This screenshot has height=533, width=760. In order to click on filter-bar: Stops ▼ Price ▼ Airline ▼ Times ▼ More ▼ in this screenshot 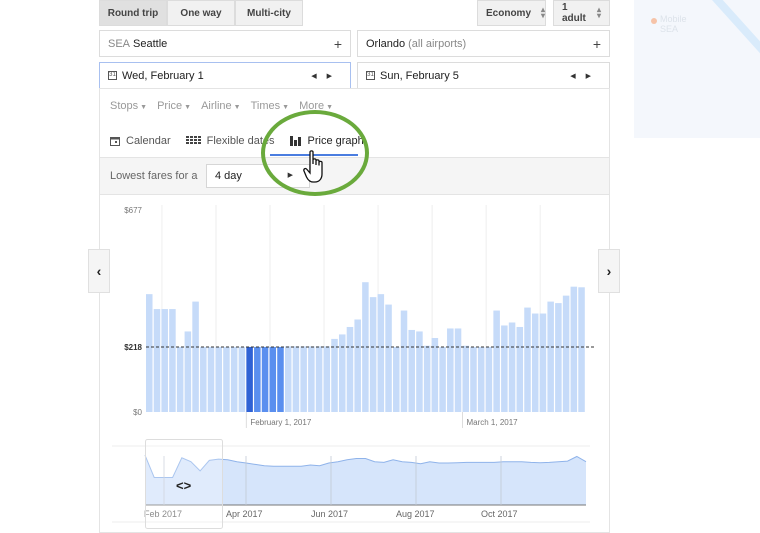, I will do `click(221, 106)`.